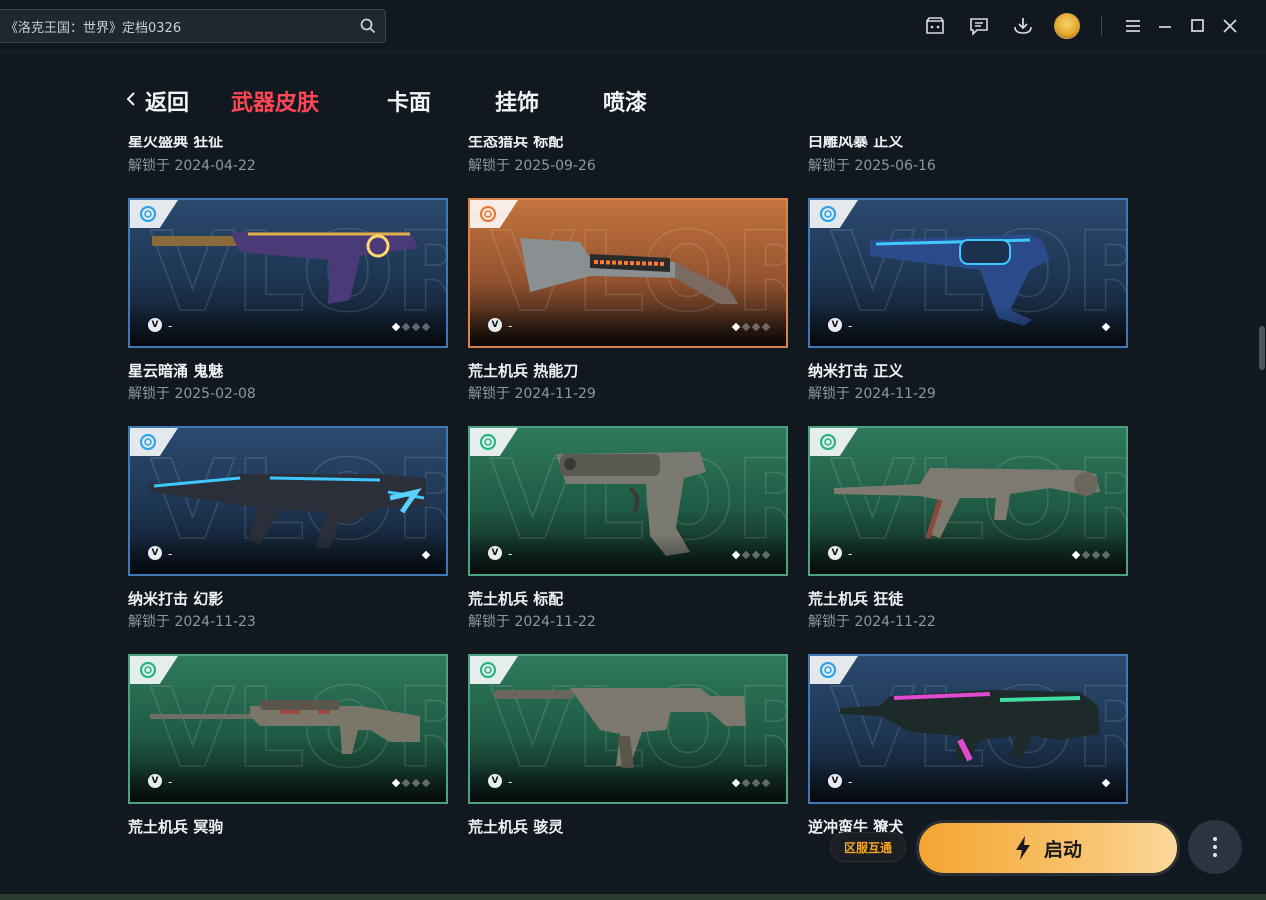  What do you see at coordinates (1023, 26) in the screenshot?
I see `download-icon` at bounding box center [1023, 26].